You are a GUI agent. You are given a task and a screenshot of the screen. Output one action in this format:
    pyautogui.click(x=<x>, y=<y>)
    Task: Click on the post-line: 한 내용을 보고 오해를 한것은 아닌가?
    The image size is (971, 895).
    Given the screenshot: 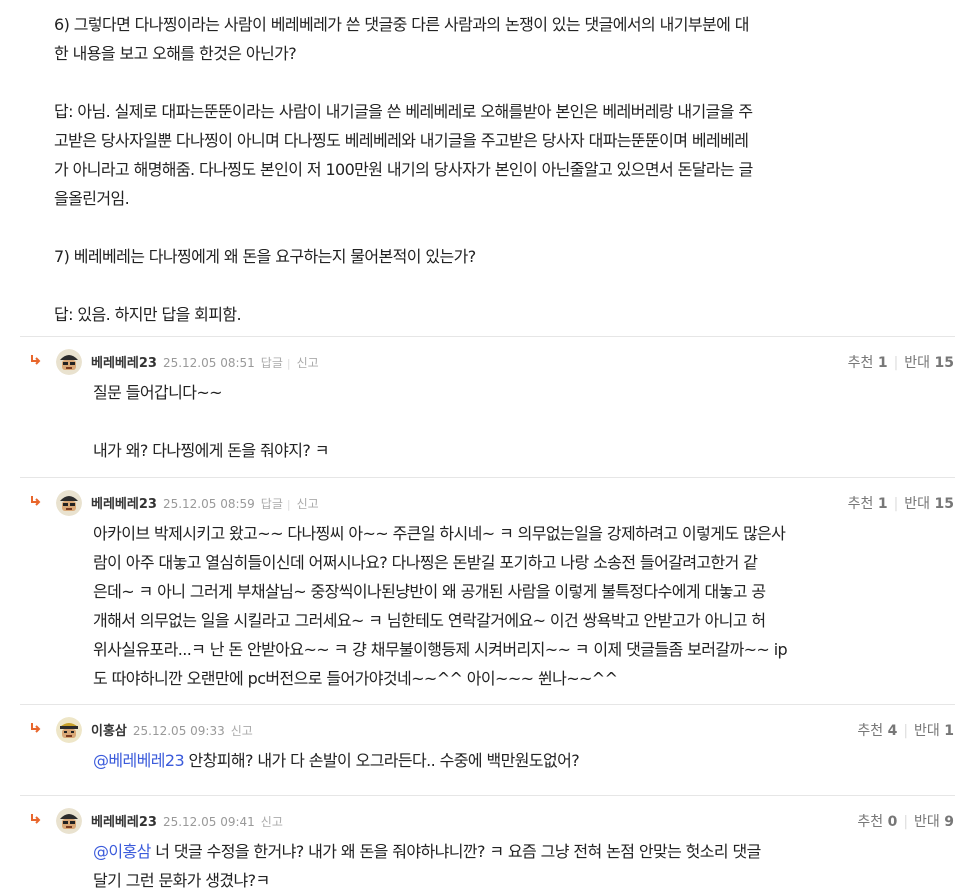 What is the action you would take?
    pyautogui.click(x=175, y=53)
    